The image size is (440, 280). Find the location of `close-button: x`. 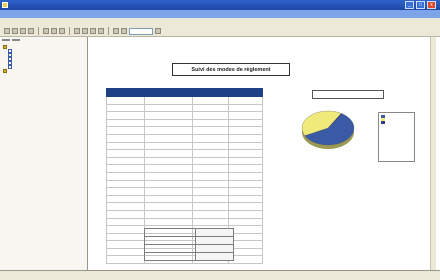

close-button: x is located at coordinates (431, 5).